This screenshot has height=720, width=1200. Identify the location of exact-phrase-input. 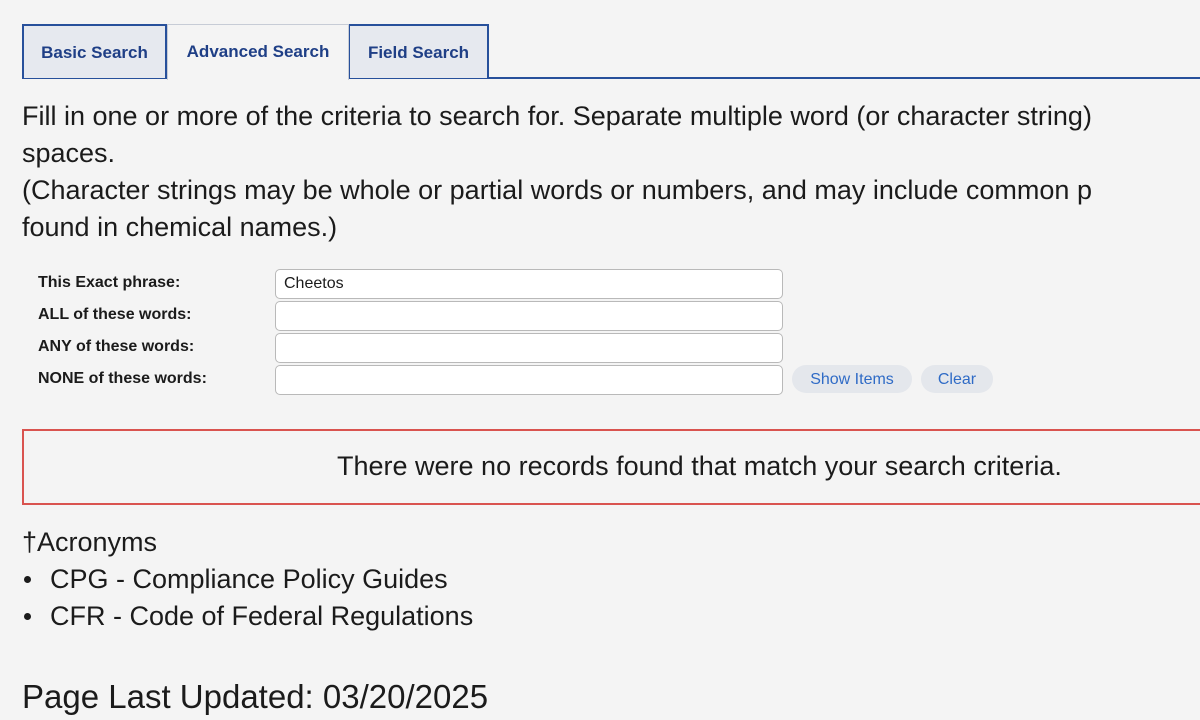
(529, 284).